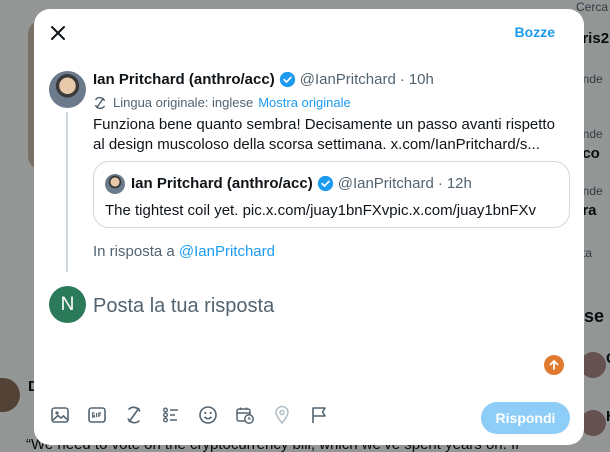  What do you see at coordinates (459, 183) in the screenshot?
I see `quoted-tweet-time: 12h` at bounding box center [459, 183].